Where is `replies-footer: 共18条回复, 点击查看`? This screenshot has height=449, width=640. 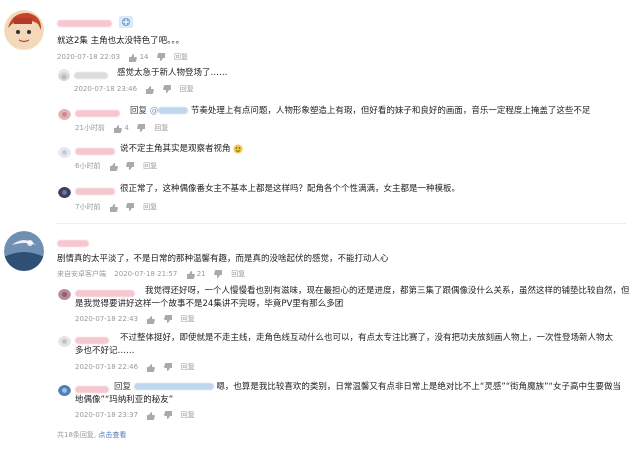
replies-footer: 共18条回复, 点击查看 is located at coordinates (91, 435).